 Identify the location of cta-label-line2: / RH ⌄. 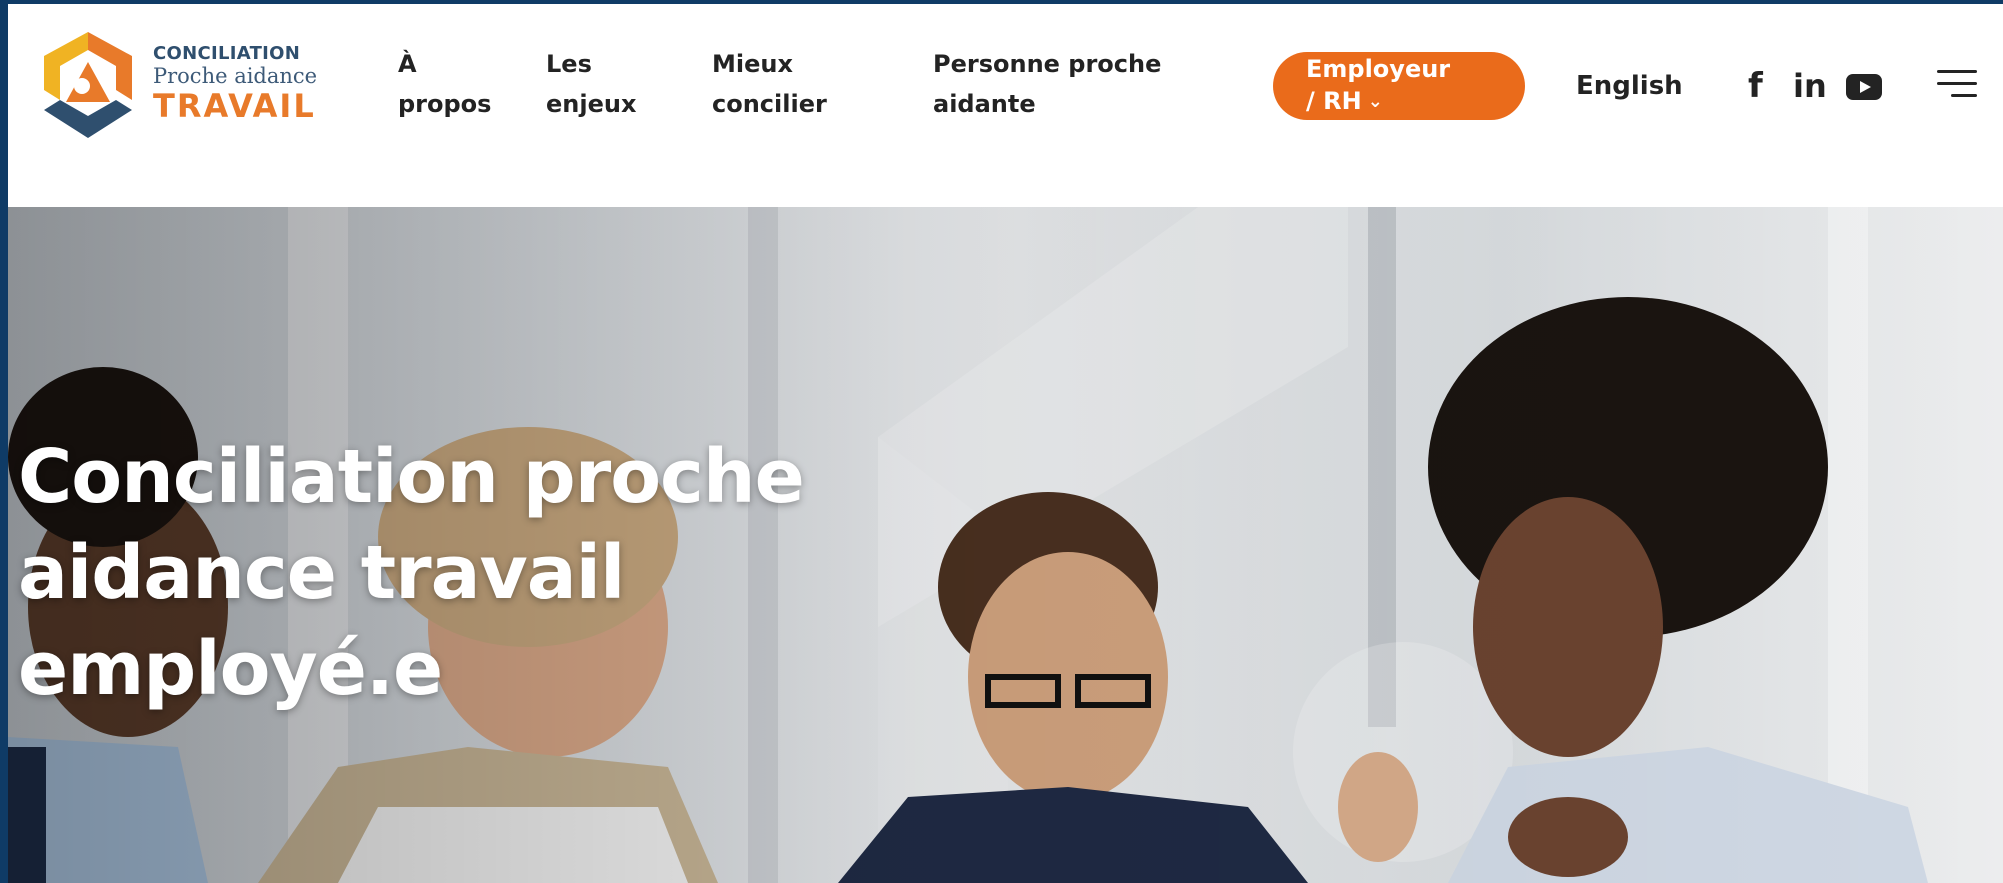
(1344, 101).